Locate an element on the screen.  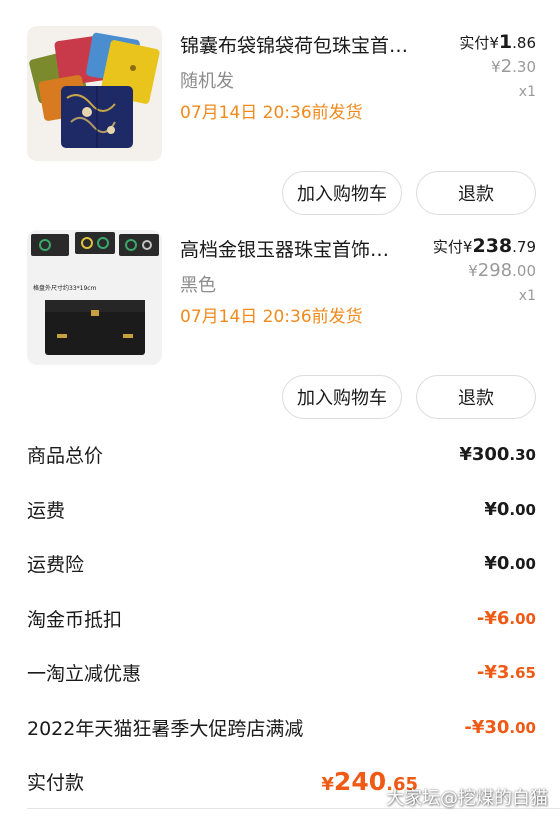
product-variant: 黑色 is located at coordinates (198, 285).